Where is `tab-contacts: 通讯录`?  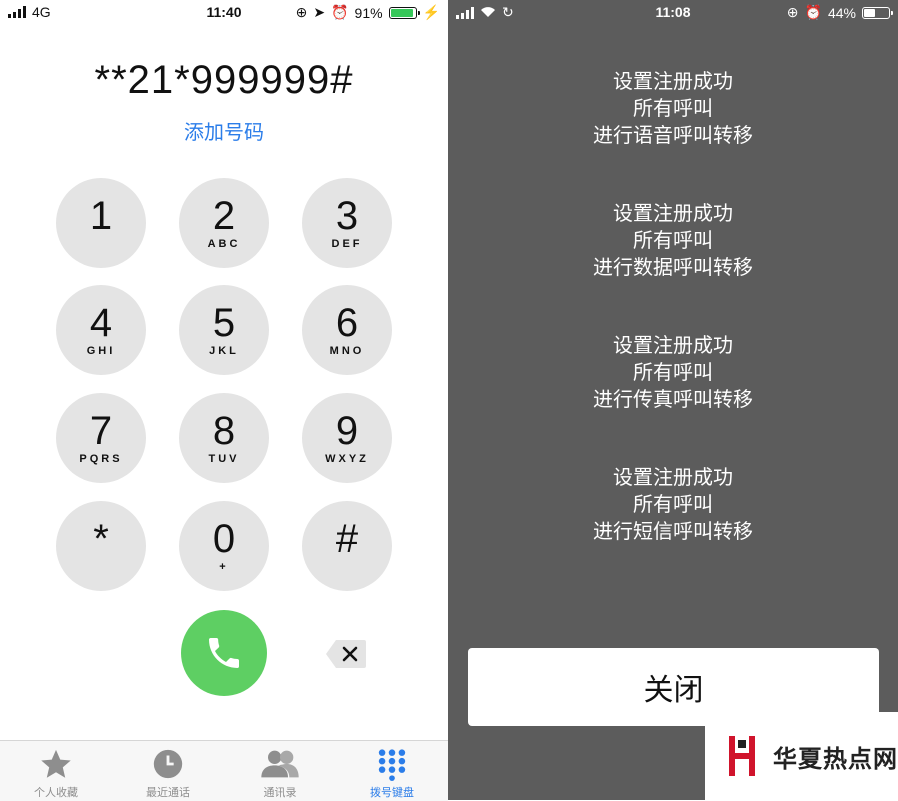 tab-contacts: 通讯录 is located at coordinates (280, 771).